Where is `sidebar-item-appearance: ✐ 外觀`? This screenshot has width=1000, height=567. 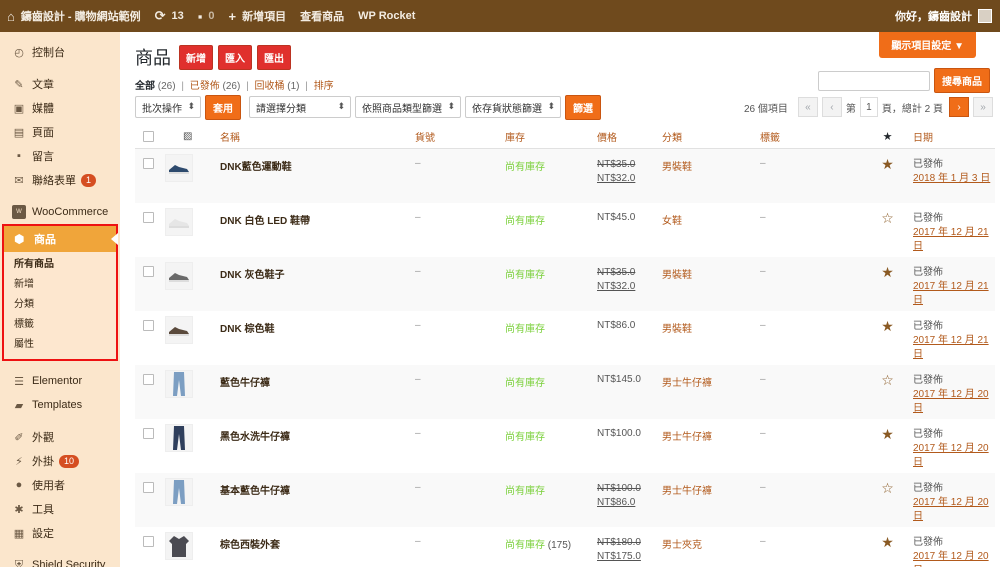 sidebar-item-appearance: ✐ 外觀 is located at coordinates (60, 437).